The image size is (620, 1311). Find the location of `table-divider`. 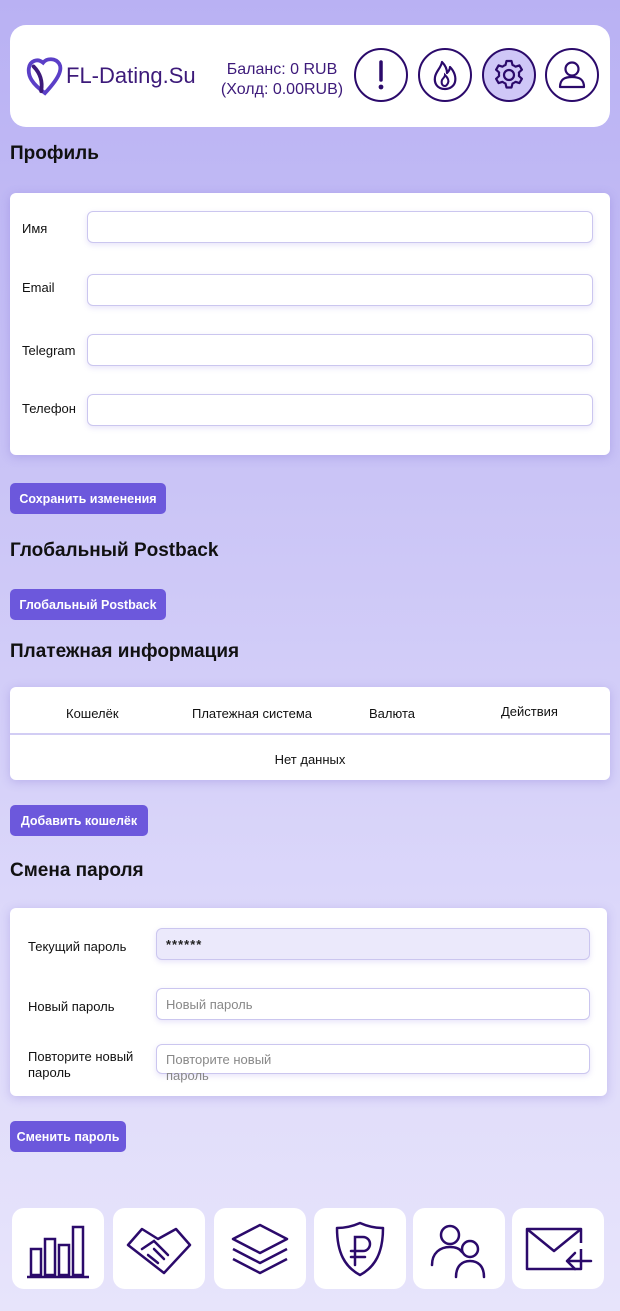

table-divider is located at coordinates (310, 734).